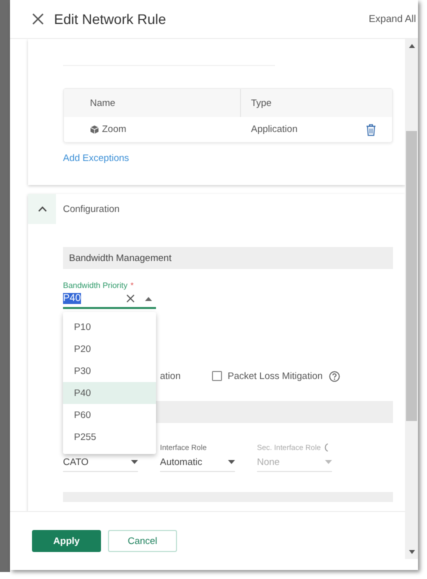 This screenshot has width=427, height=579. What do you see at coordinates (371, 130) in the screenshot?
I see `trash-icon` at bounding box center [371, 130].